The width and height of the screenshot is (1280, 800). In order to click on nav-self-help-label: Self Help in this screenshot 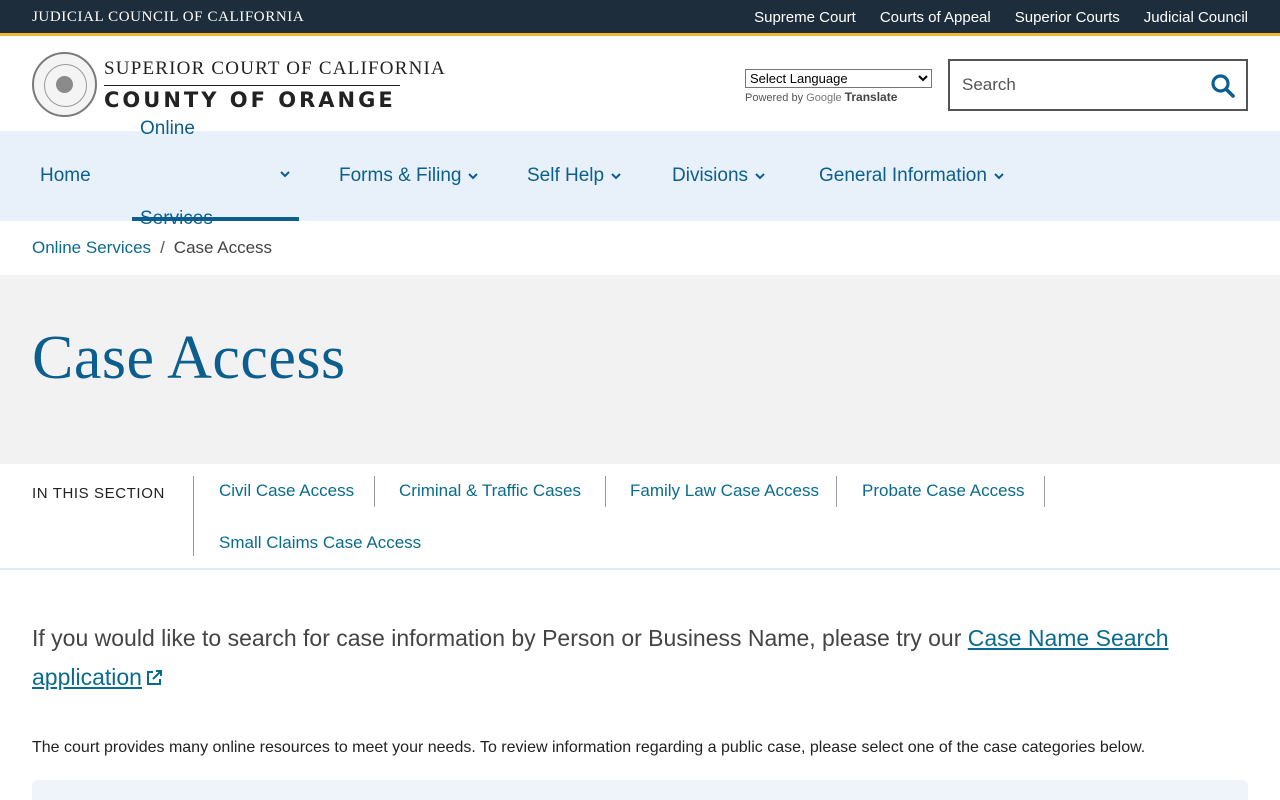, I will do `click(566, 175)`.